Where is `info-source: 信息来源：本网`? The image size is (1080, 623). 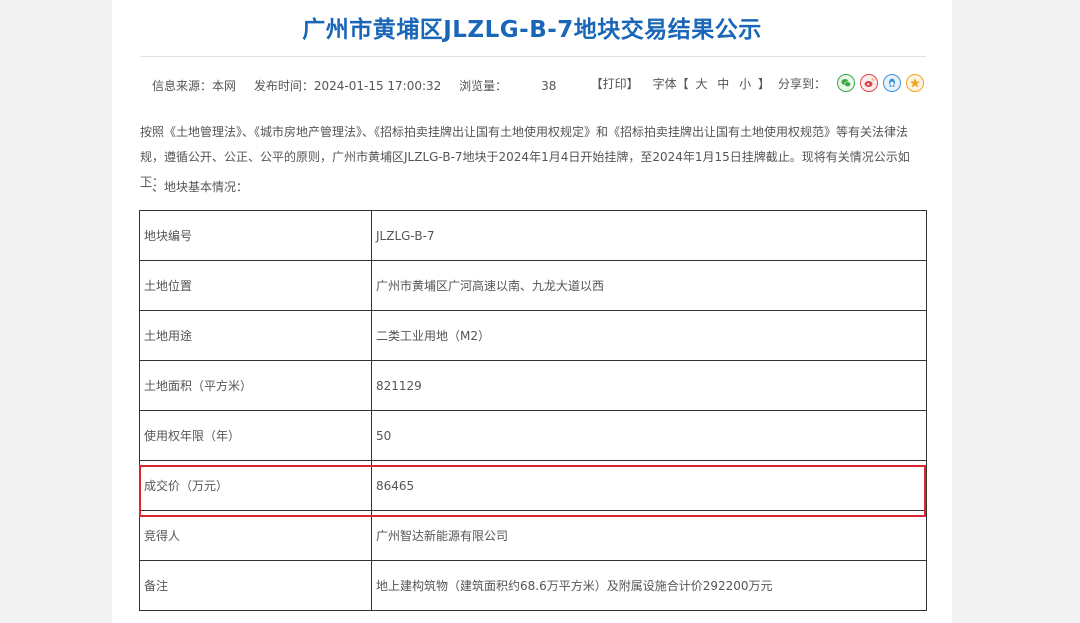
info-source: 信息来源：本网 is located at coordinates (194, 86).